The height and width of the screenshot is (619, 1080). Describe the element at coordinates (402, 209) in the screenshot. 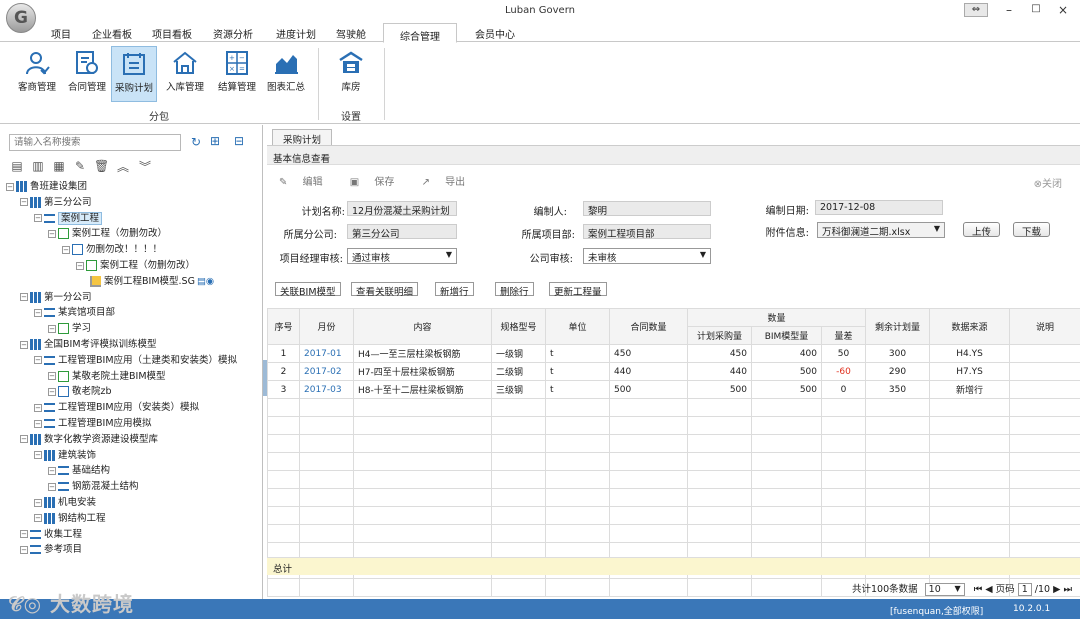

I see `plan-name-field: 12月份混凝土采购计划` at that location.